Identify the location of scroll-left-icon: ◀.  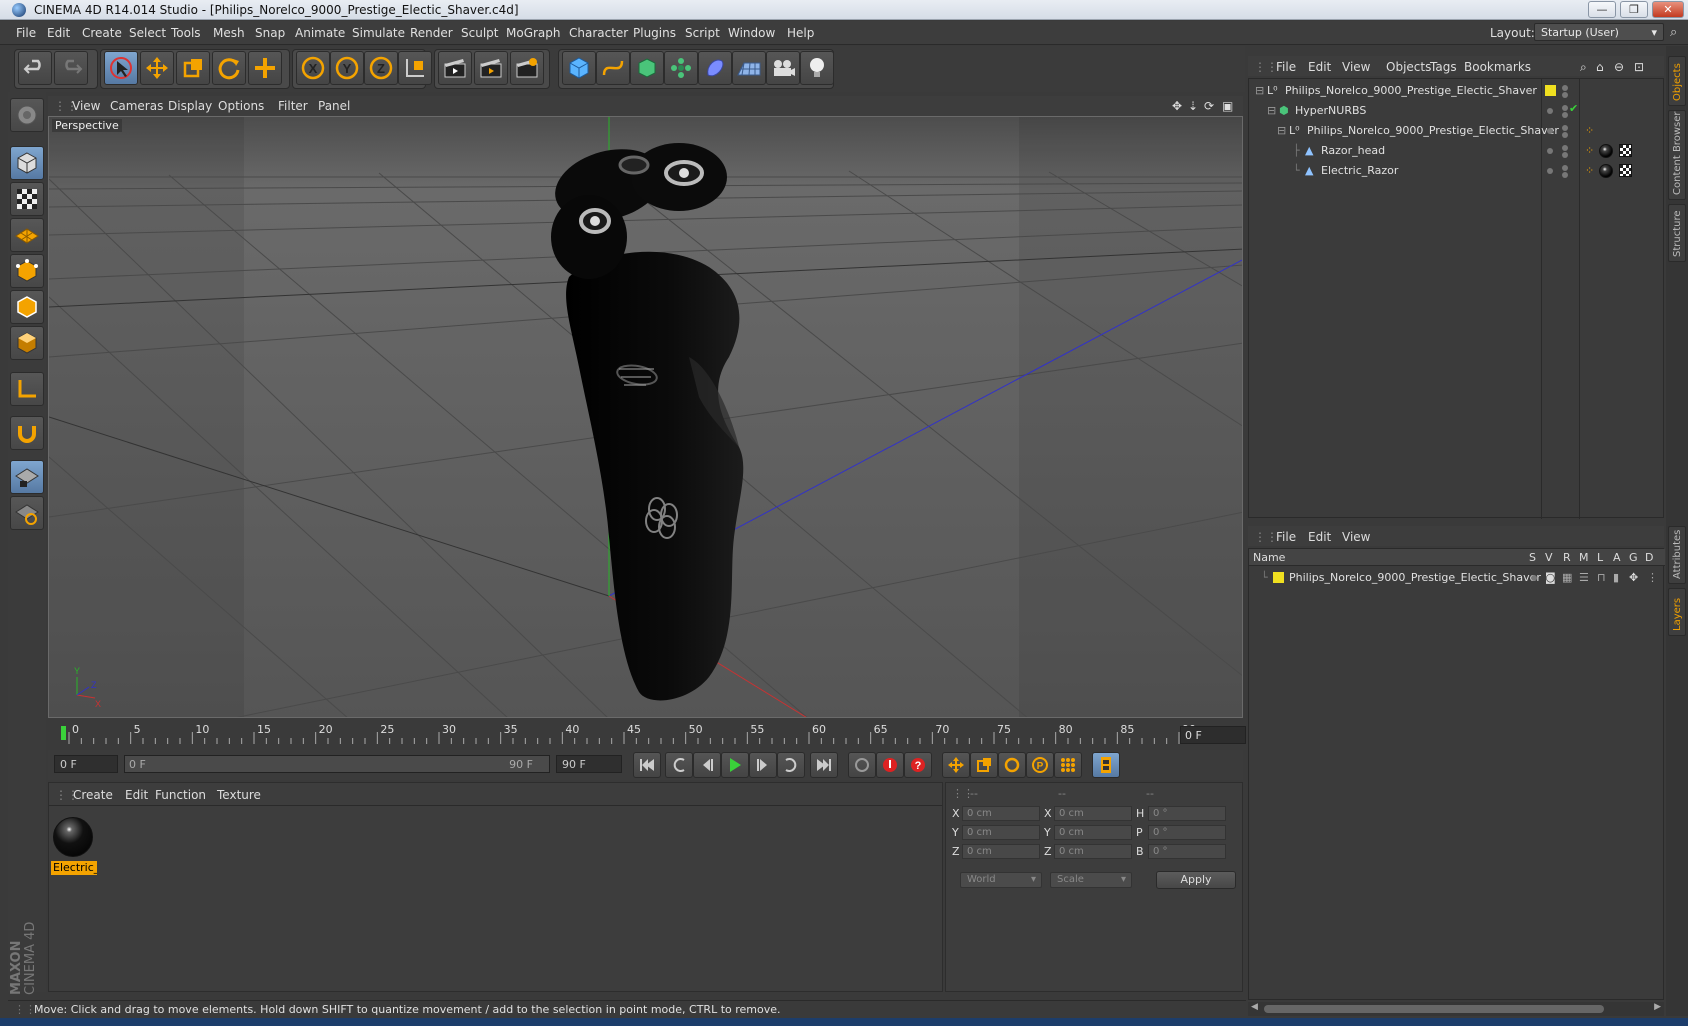
(1254, 1007).